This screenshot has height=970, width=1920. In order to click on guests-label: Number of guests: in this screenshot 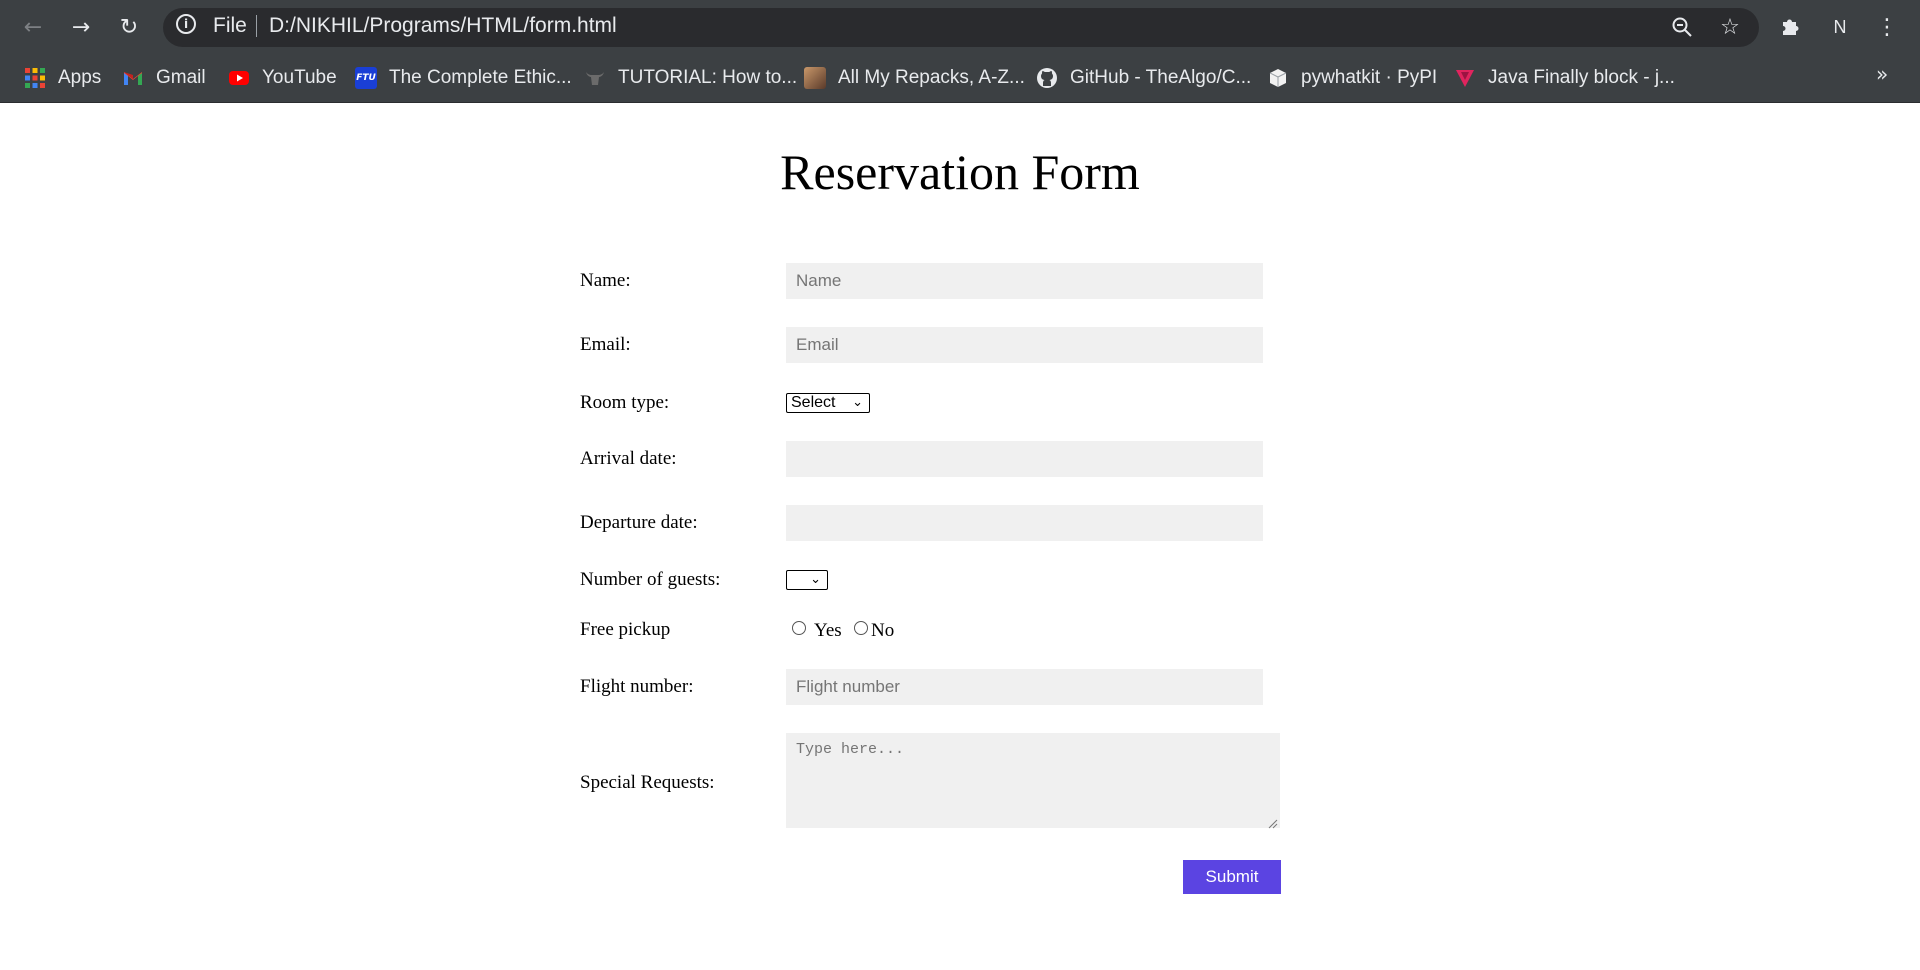, I will do `click(650, 579)`.